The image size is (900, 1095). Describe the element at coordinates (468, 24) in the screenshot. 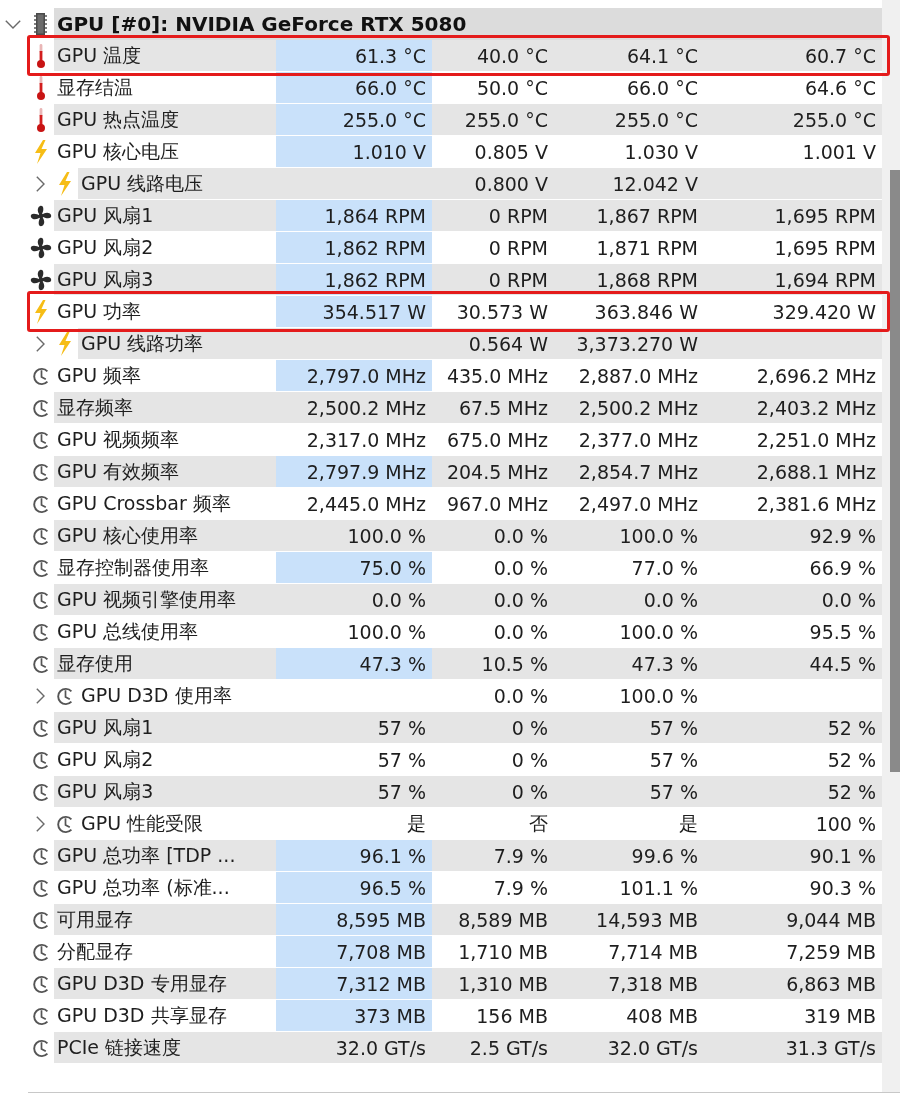

I see `tree-row: GPU [#0]: NVIDIA GeForce RTX 5080` at that location.